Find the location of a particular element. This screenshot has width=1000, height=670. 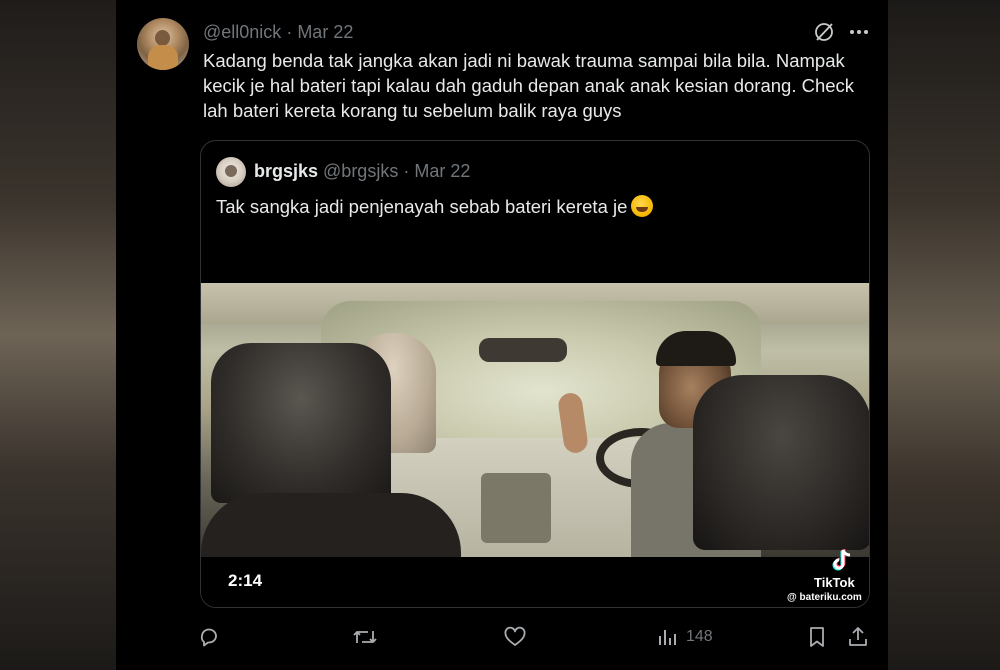

quoted-avatar-head is located at coordinates (231, 171).